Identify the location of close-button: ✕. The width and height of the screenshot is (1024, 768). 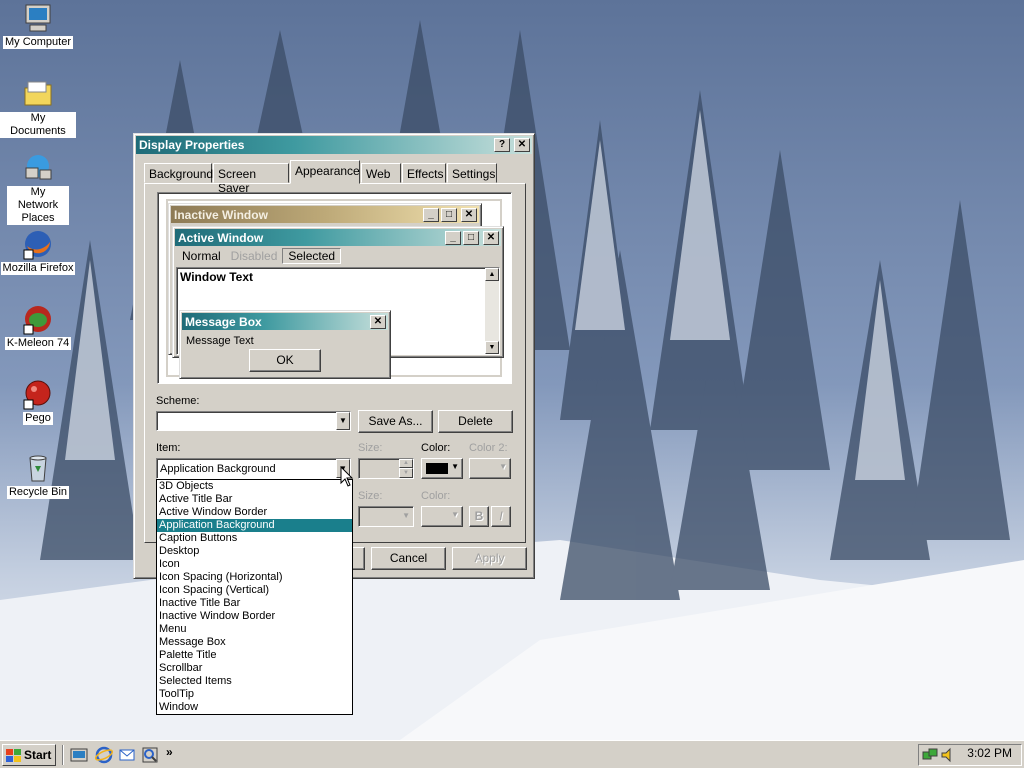
(522, 145).